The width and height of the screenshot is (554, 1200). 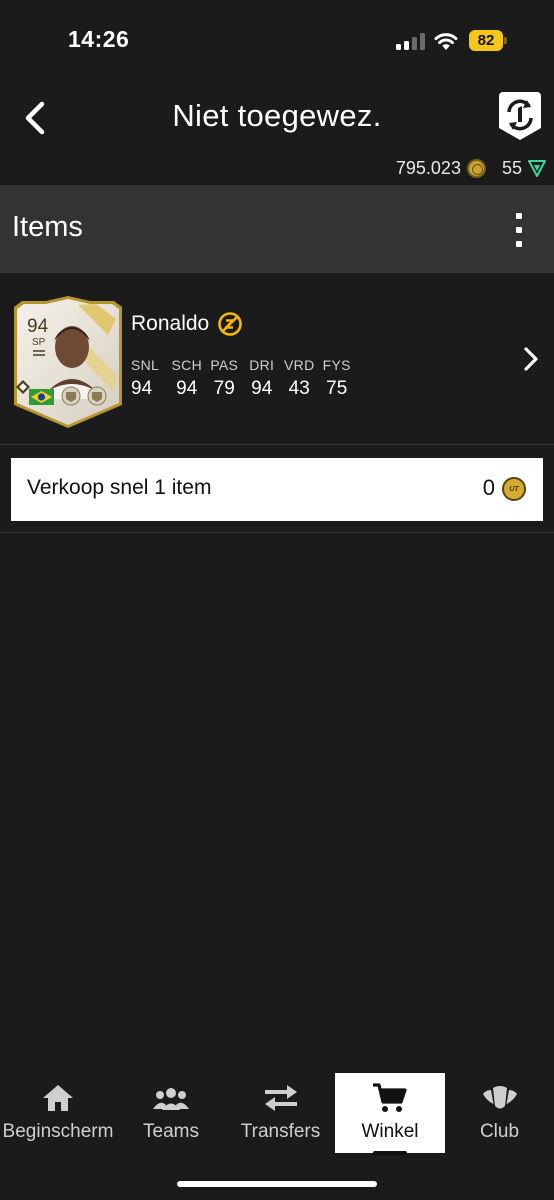 What do you see at coordinates (277, 532) in the screenshot?
I see `divider` at bounding box center [277, 532].